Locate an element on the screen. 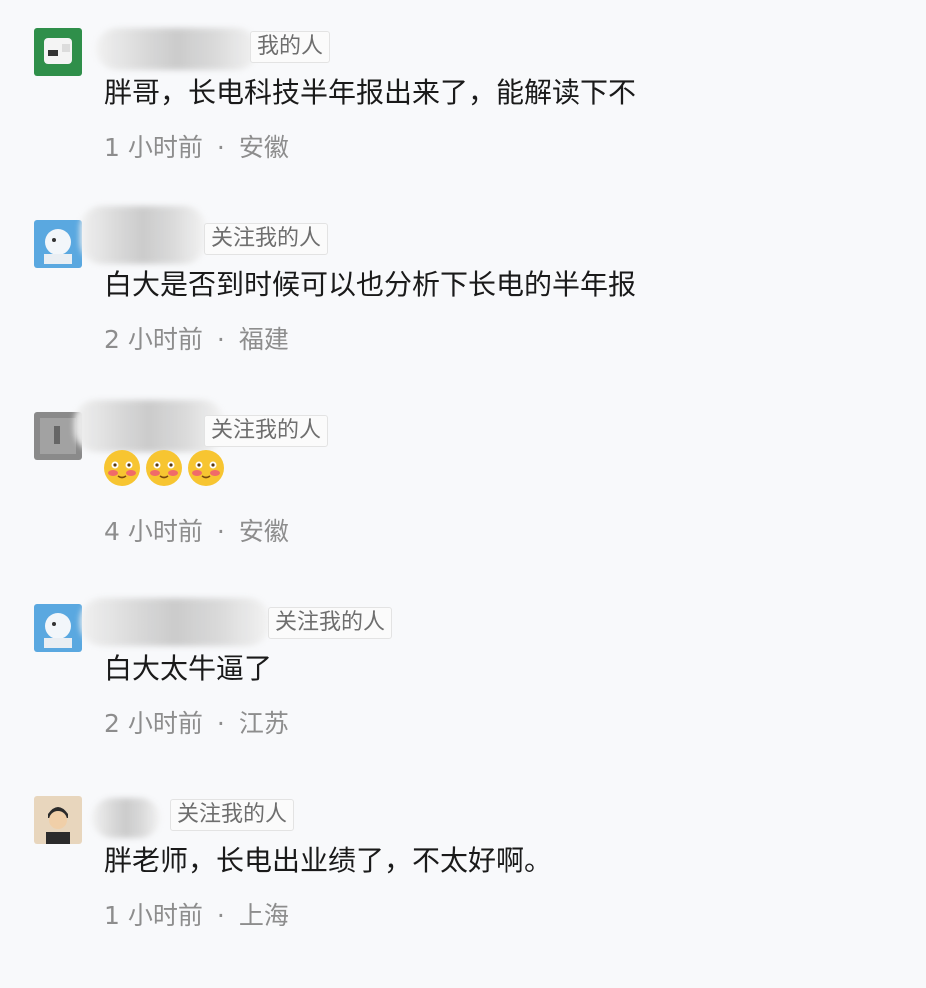  comment-text: 白大是否到时候可以也分析下长电的半年报 is located at coordinates (370, 284).